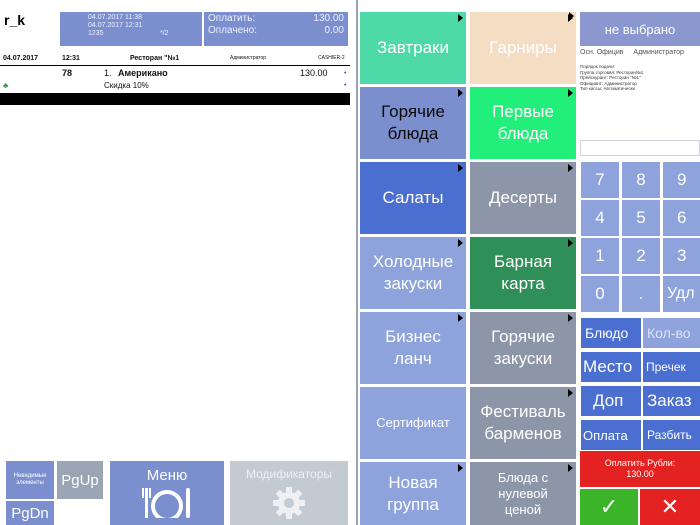 The width and height of the screenshot is (700, 525). Describe the element at coordinates (155, 58) in the screenshot. I see `restaurant-name: Ресторан "№1` at that location.